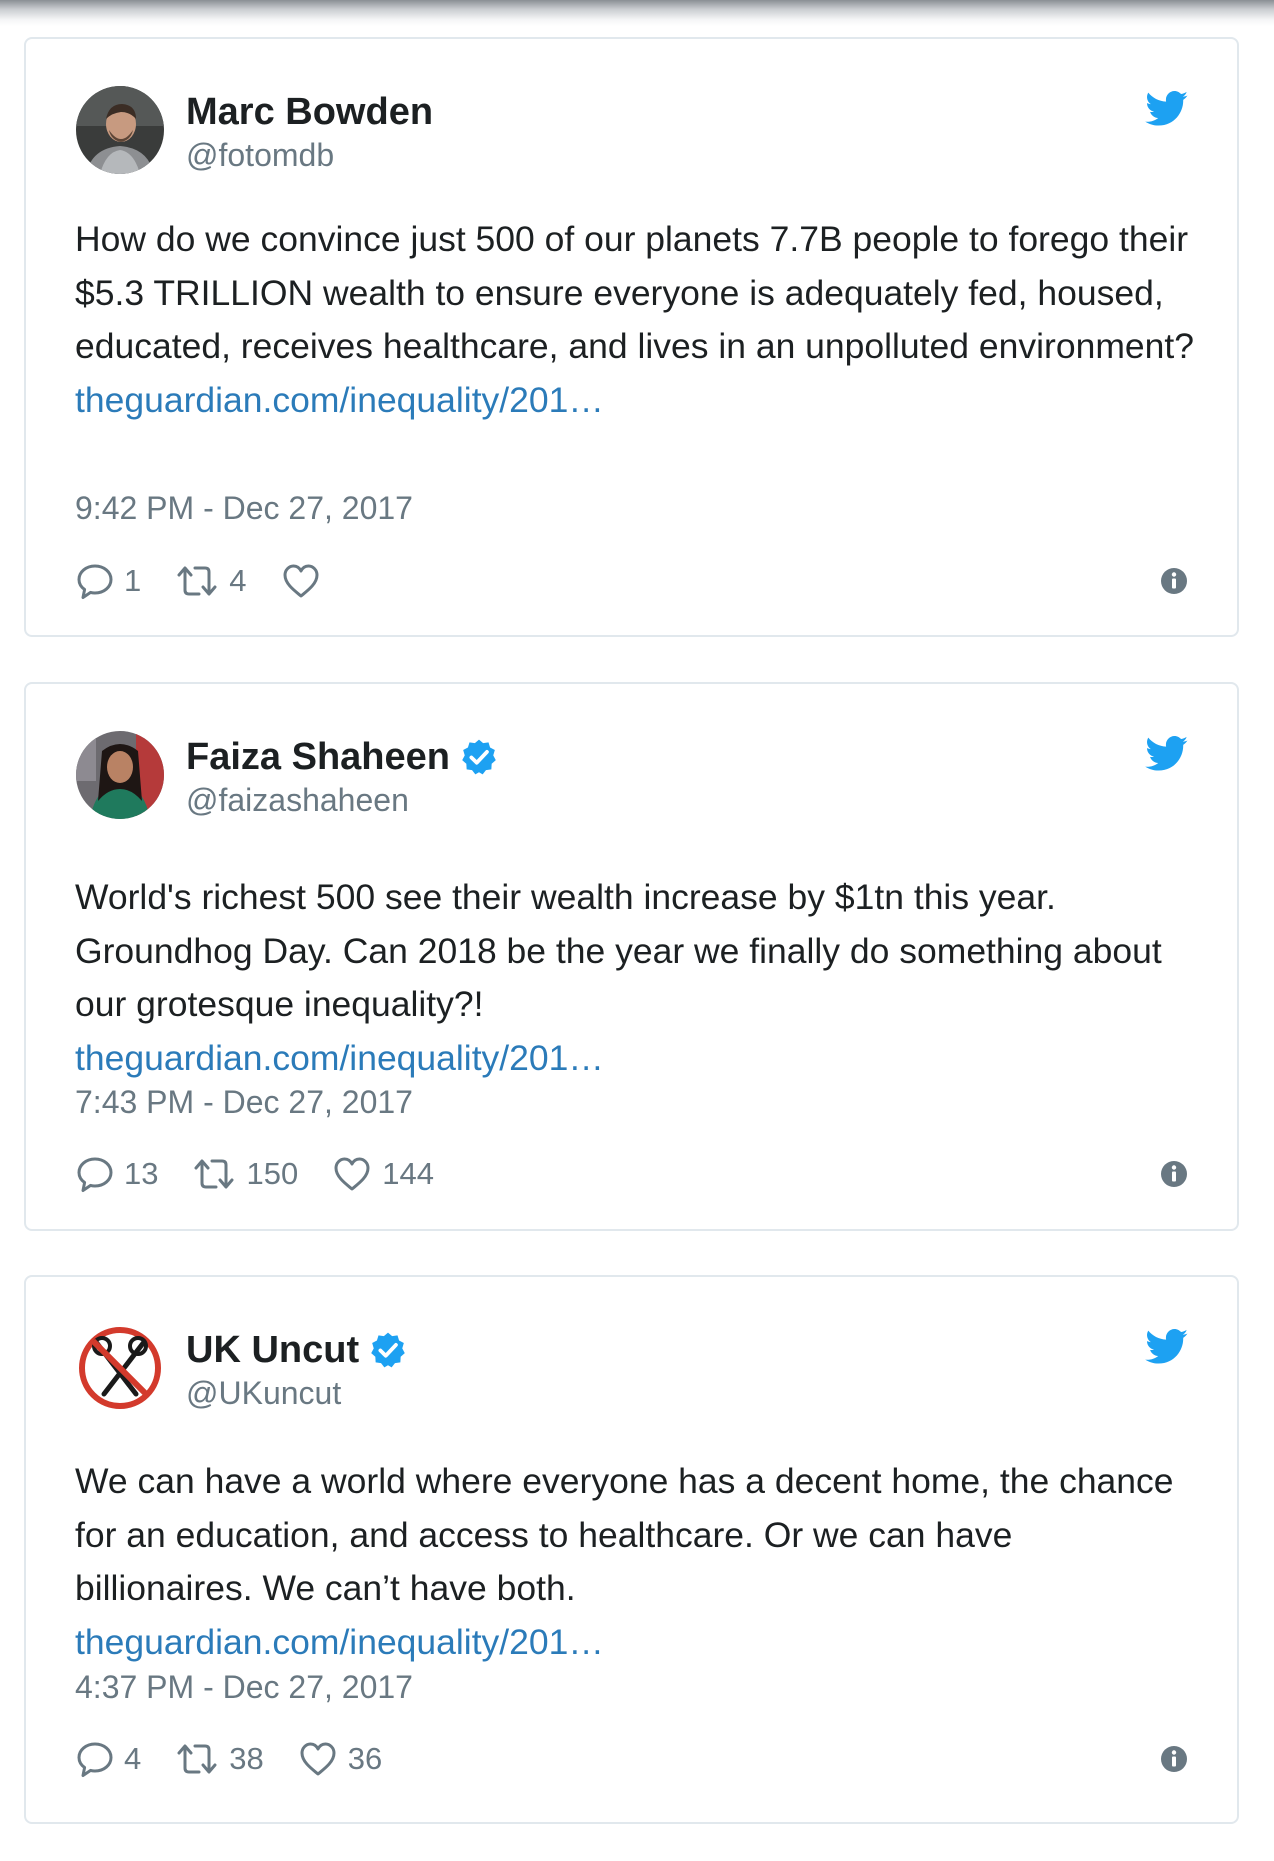 The width and height of the screenshot is (1274, 1861). I want to click on reply-button: 13, so click(117, 1174).